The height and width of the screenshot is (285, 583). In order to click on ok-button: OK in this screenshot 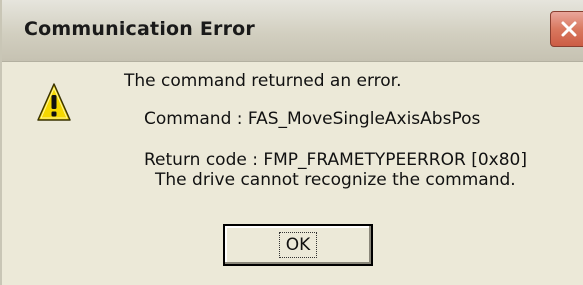, I will do `click(298, 245)`.